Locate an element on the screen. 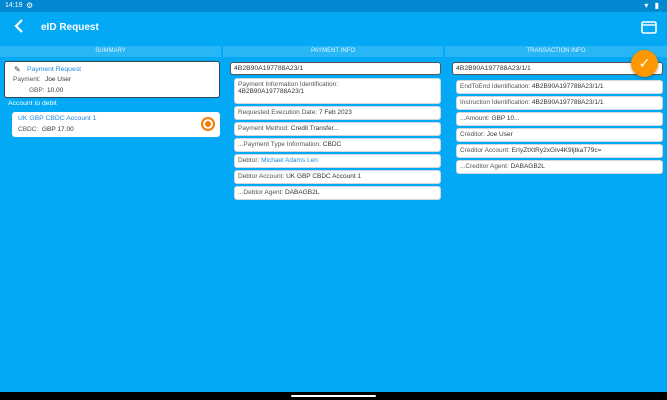  payment-field-execution-date: Requested Execution Date: 7 Feb 2023 is located at coordinates (337, 113).